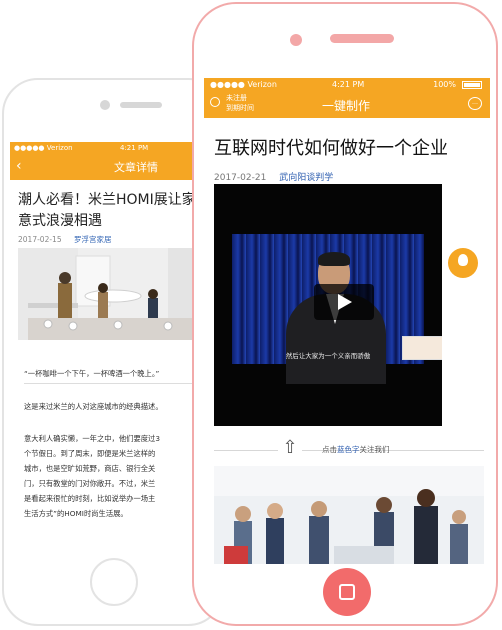  Describe the element at coordinates (64, 239) in the screenshot. I see `article-meta: 2017-02-15 罗浮宫家居` at that location.